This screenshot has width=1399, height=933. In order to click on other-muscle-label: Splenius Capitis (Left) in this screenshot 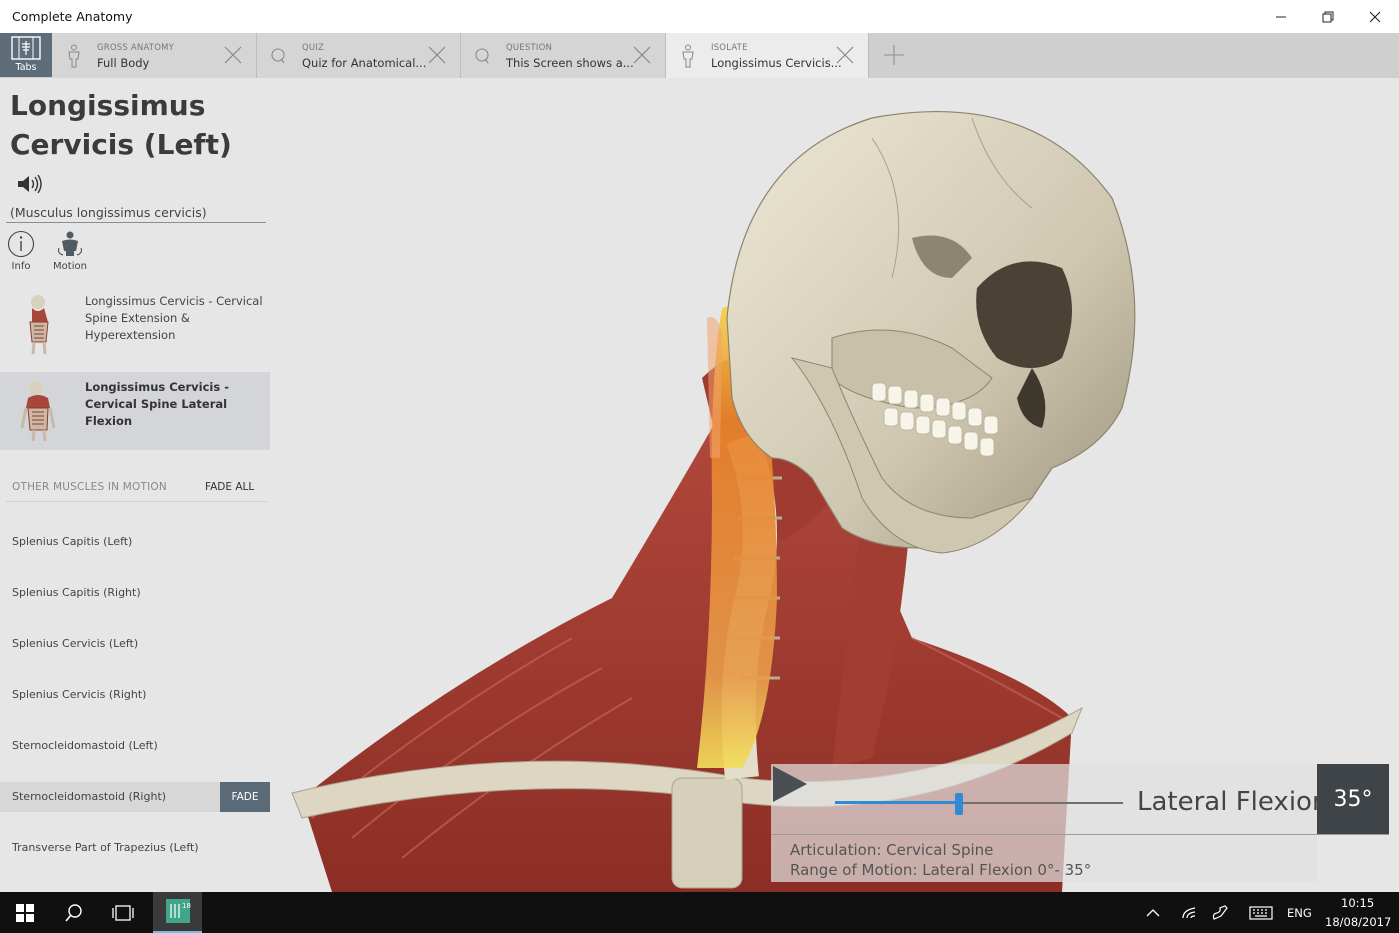, I will do `click(72, 541)`.